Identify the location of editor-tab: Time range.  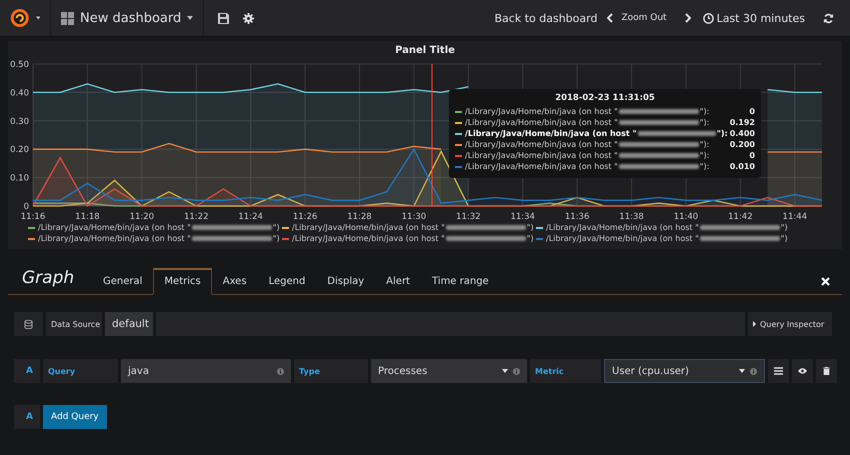
(460, 282).